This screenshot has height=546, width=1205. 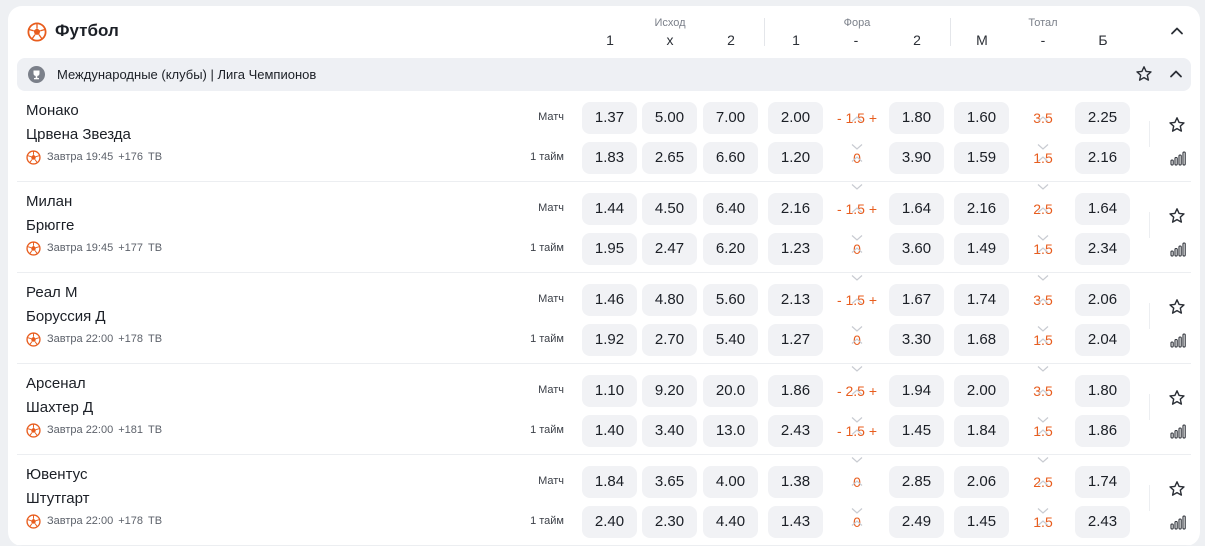 What do you see at coordinates (795, 391) in the screenshot?
I see `odd-h1: 1.86` at bounding box center [795, 391].